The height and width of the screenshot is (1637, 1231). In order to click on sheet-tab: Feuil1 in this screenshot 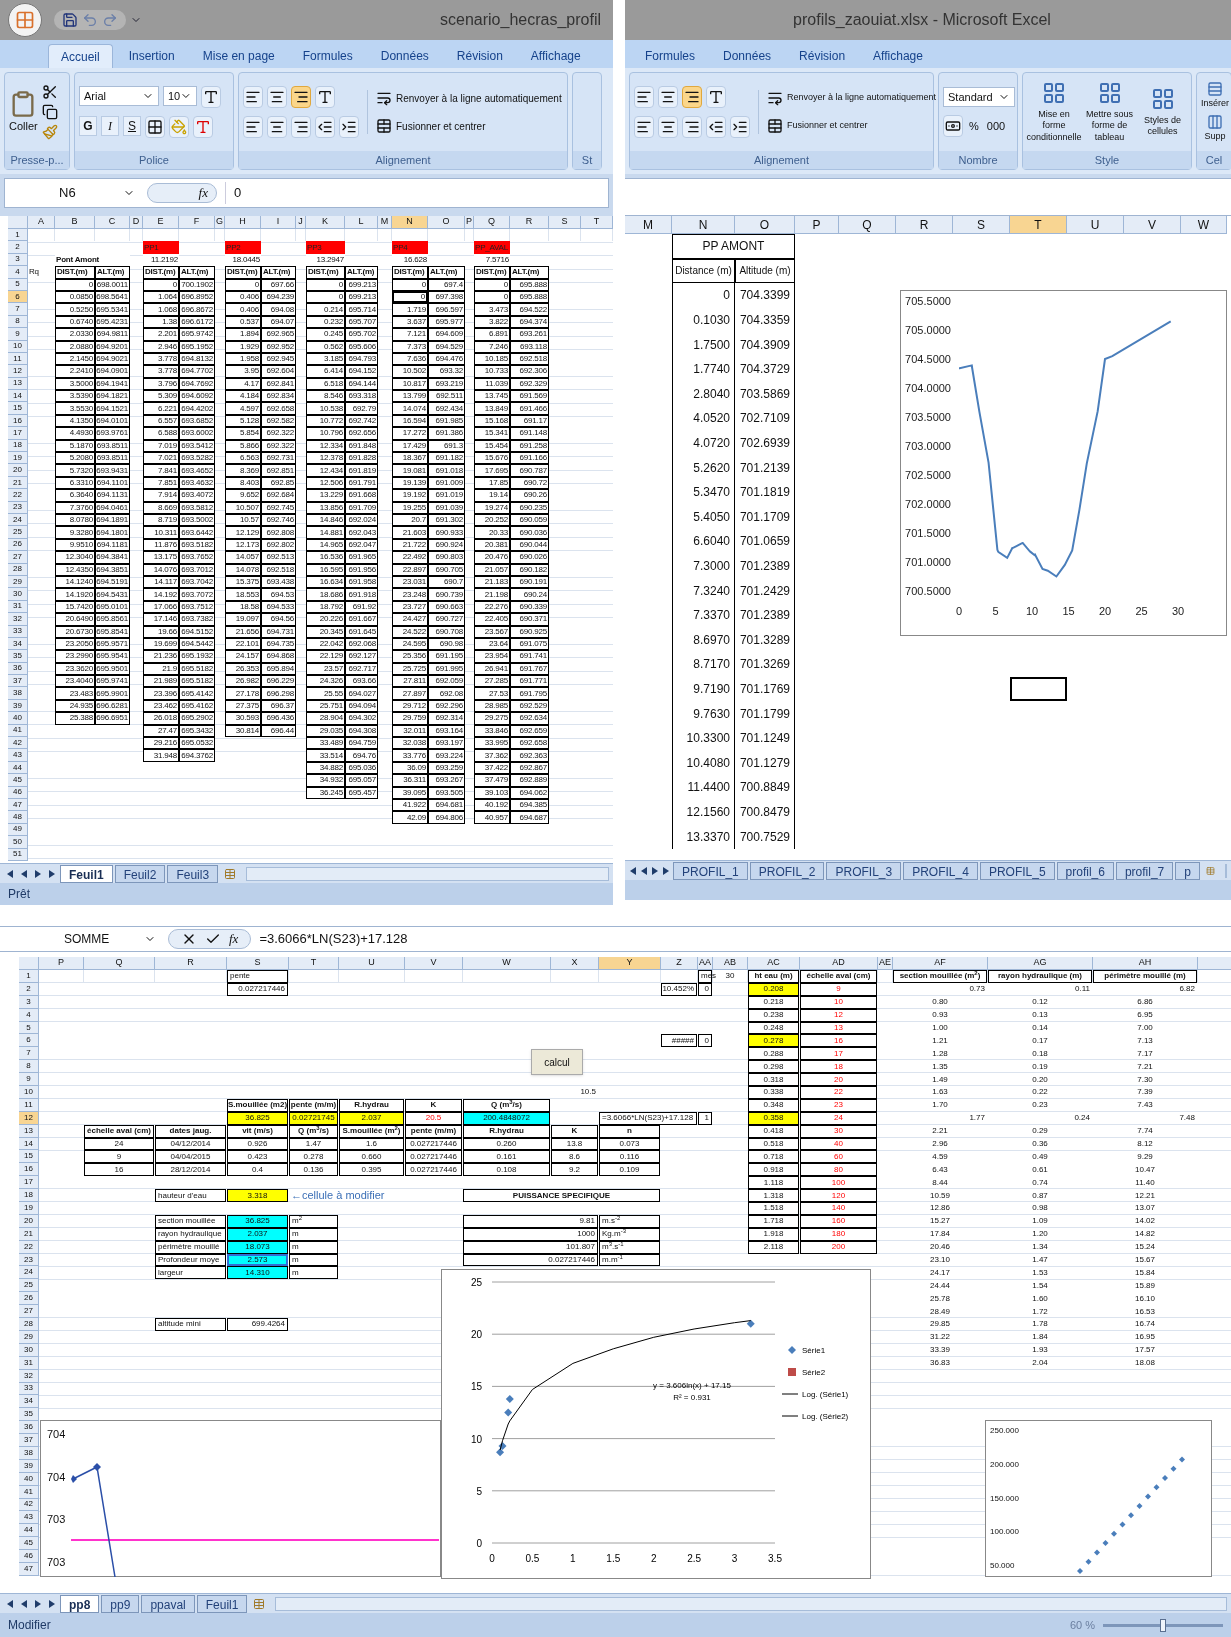, I will do `click(86, 873)`.